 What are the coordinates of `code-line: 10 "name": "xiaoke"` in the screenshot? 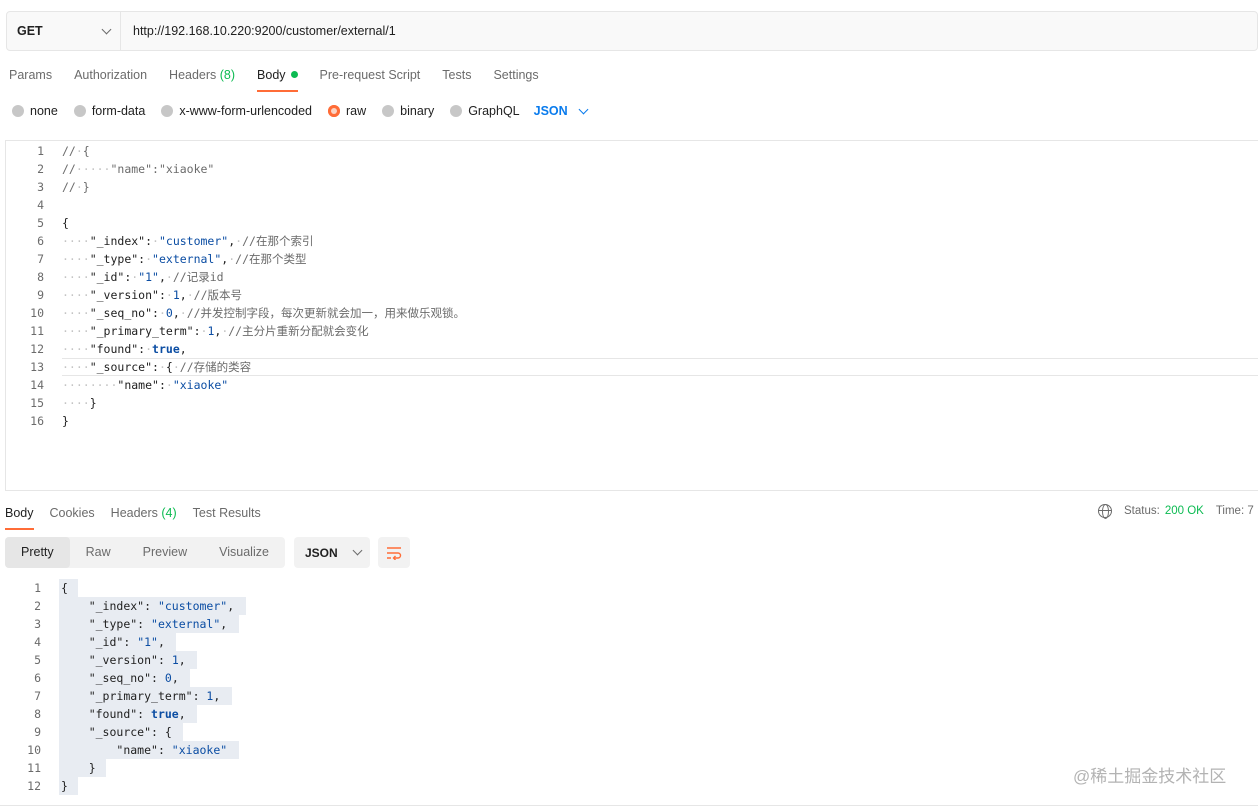 It's located at (629, 750).